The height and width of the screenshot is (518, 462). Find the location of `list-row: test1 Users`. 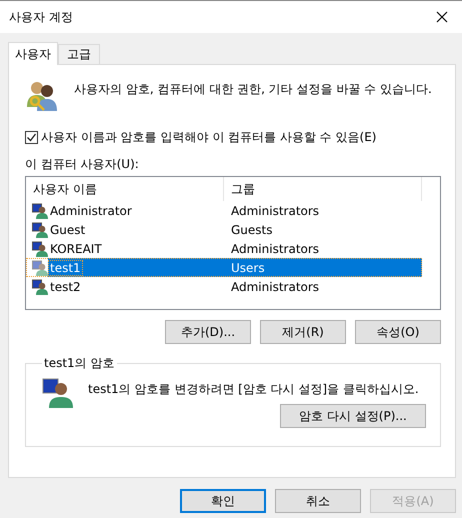

list-row: test1 Users is located at coordinates (224, 267).